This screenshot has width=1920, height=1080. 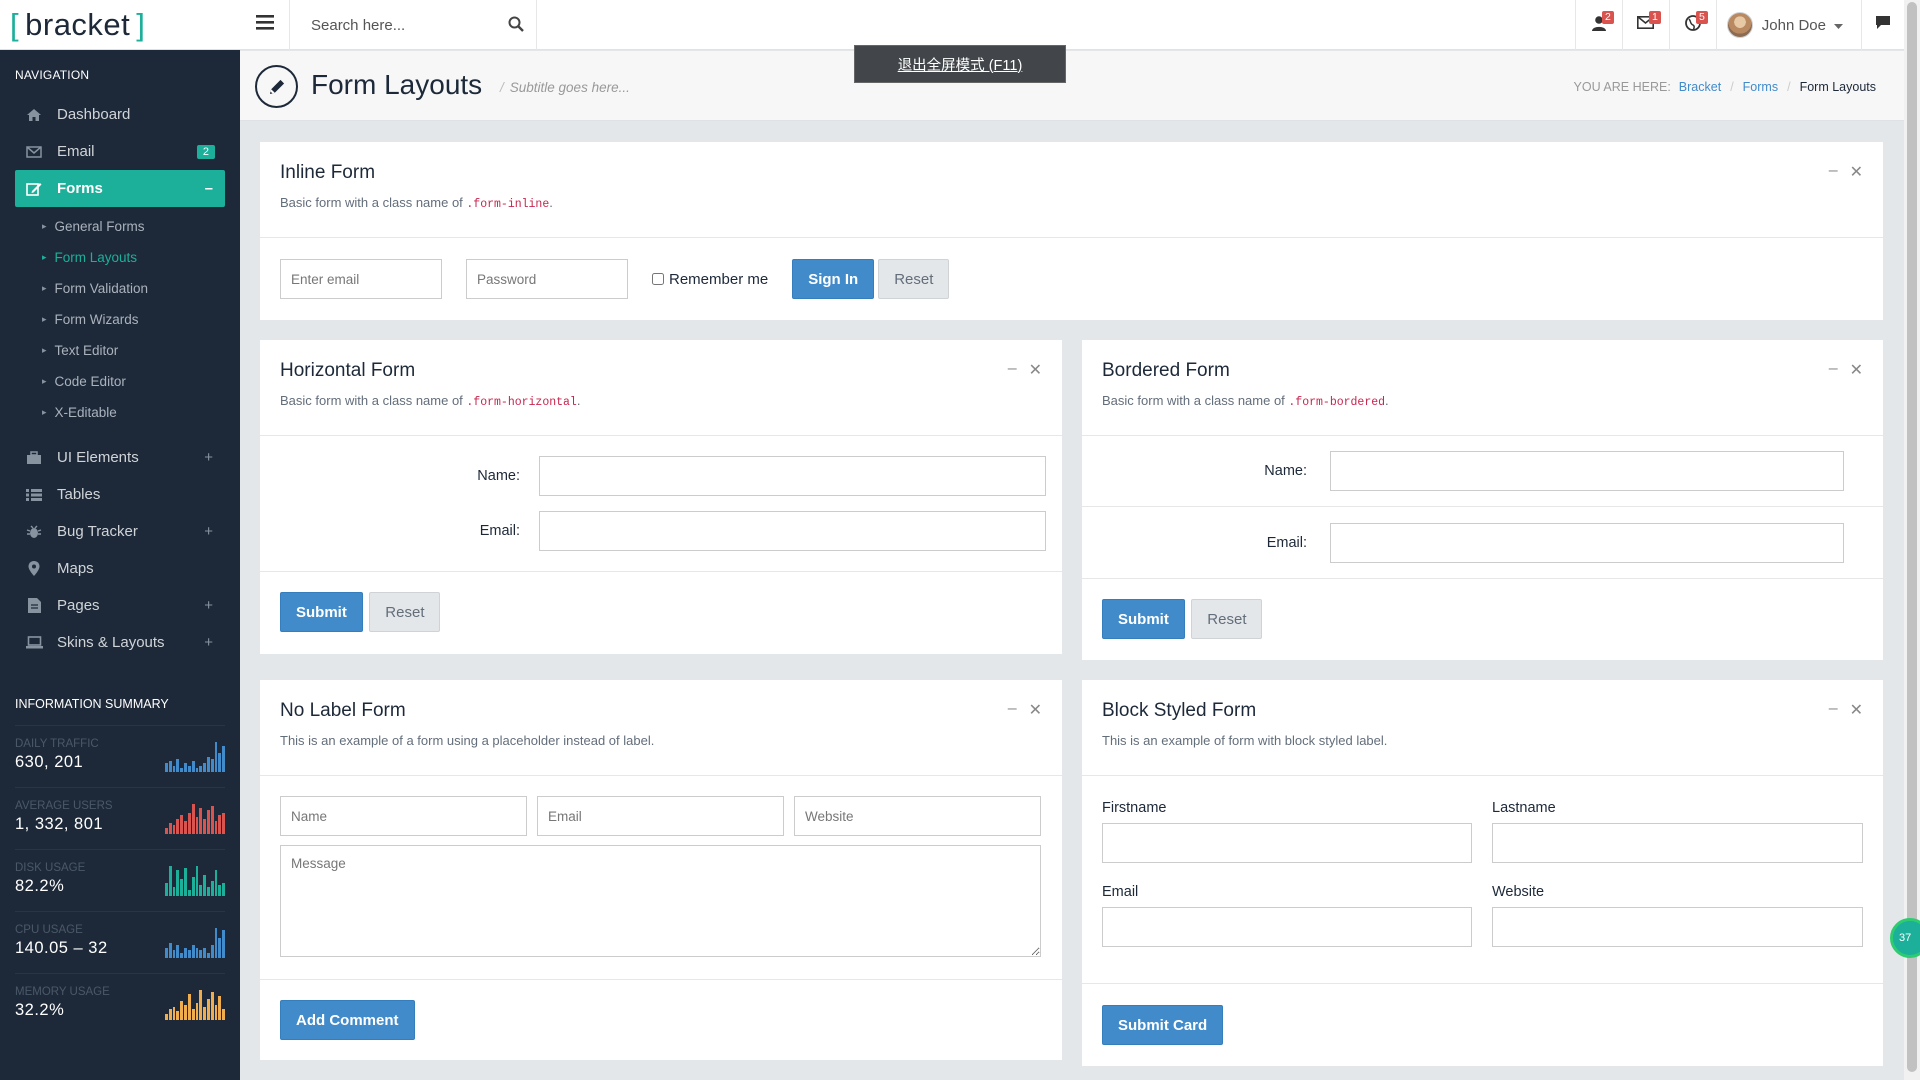 What do you see at coordinates (547, 279) in the screenshot?
I see `password-field` at bounding box center [547, 279].